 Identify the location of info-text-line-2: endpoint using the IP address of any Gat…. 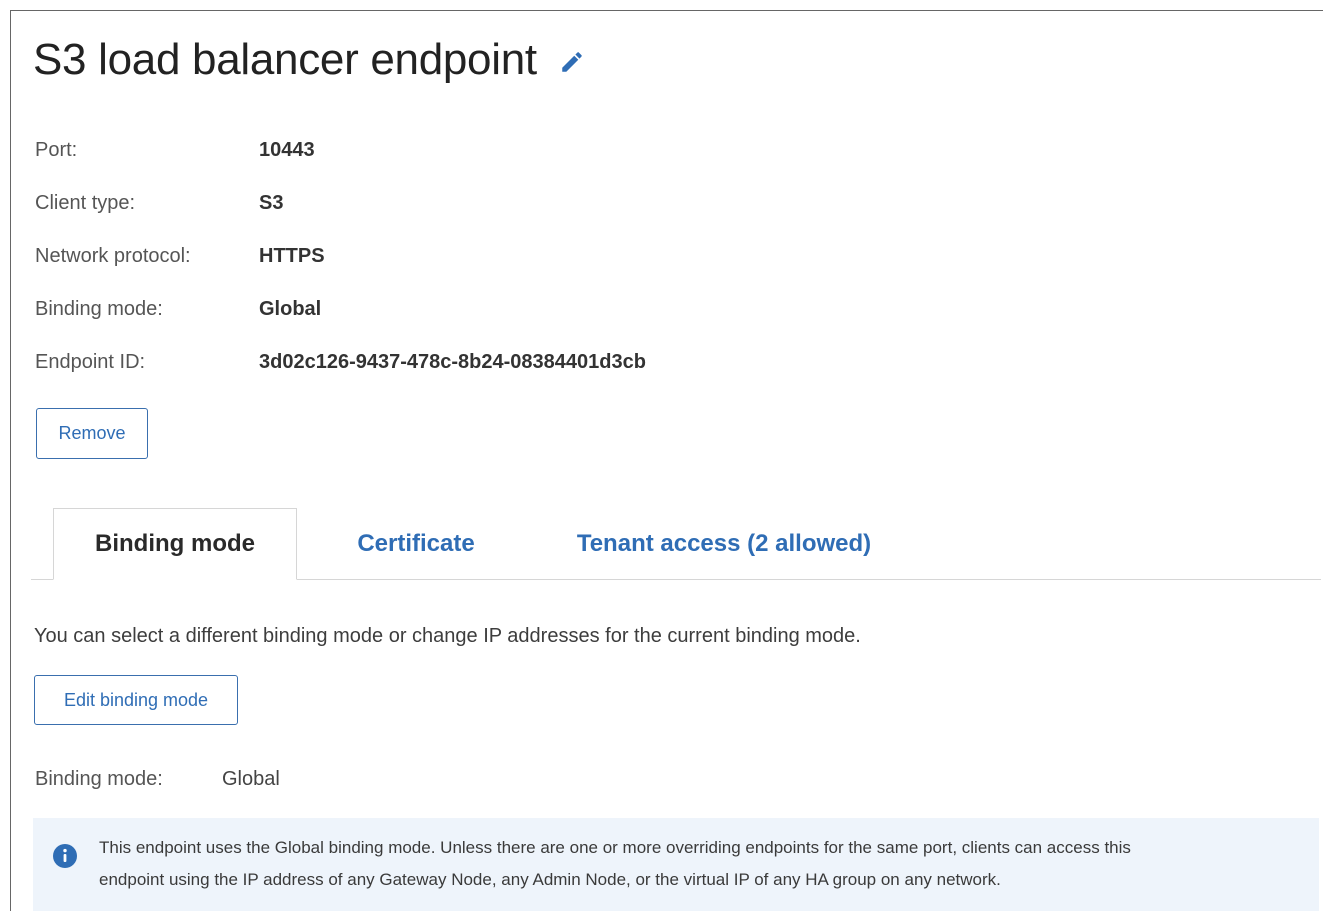
(550, 879).